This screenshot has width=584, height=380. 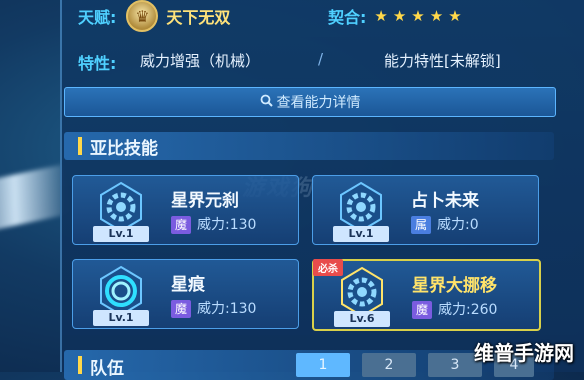 What do you see at coordinates (524, 353) in the screenshot?
I see `site-watermark: 维普手游网` at bounding box center [524, 353].